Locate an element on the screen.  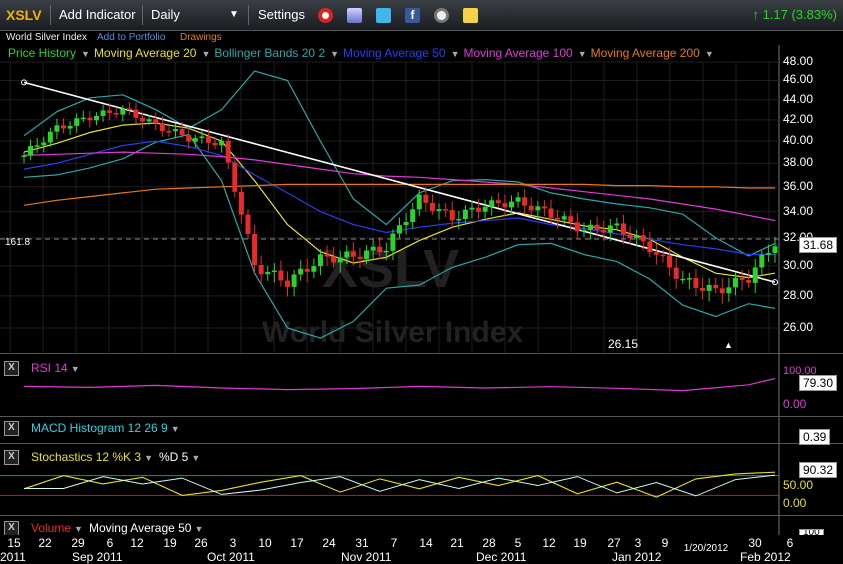
x-tick-label: 15 is located at coordinates (14, 543).